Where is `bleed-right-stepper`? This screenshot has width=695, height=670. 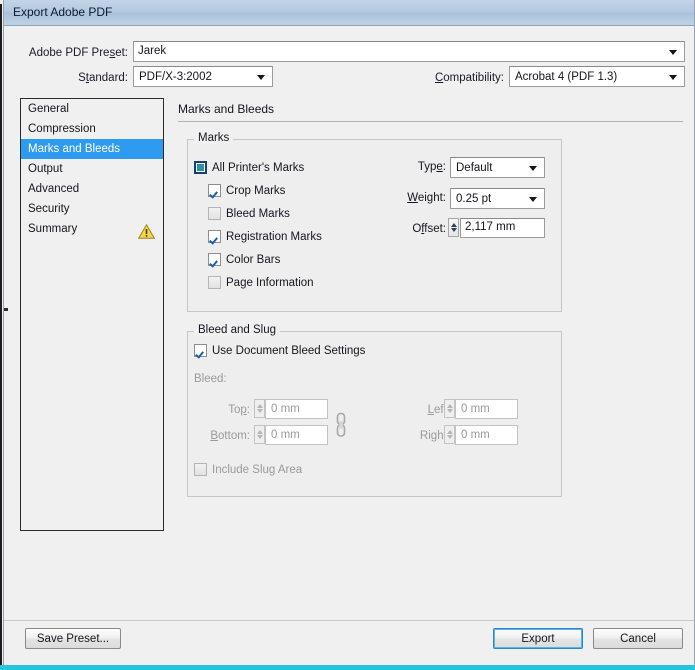
bleed-right-stepper is located at coordinates (449, 434).